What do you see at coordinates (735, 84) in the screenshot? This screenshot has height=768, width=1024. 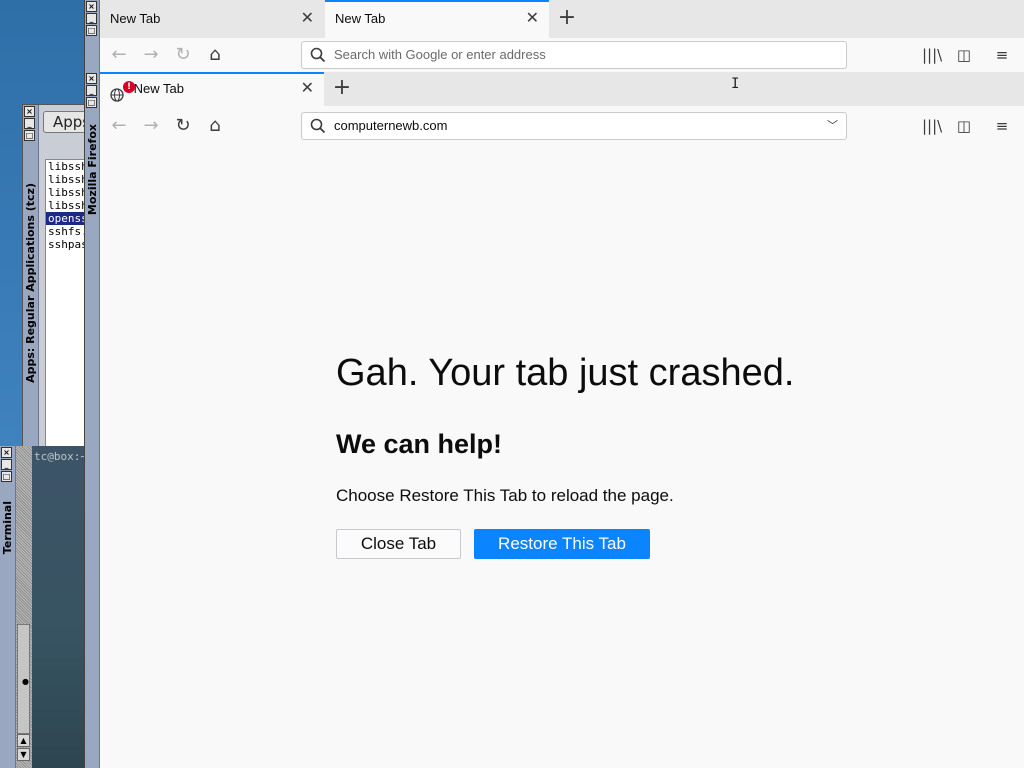 I see `text-cursor-icon: I` at bounding box center [735, 84].